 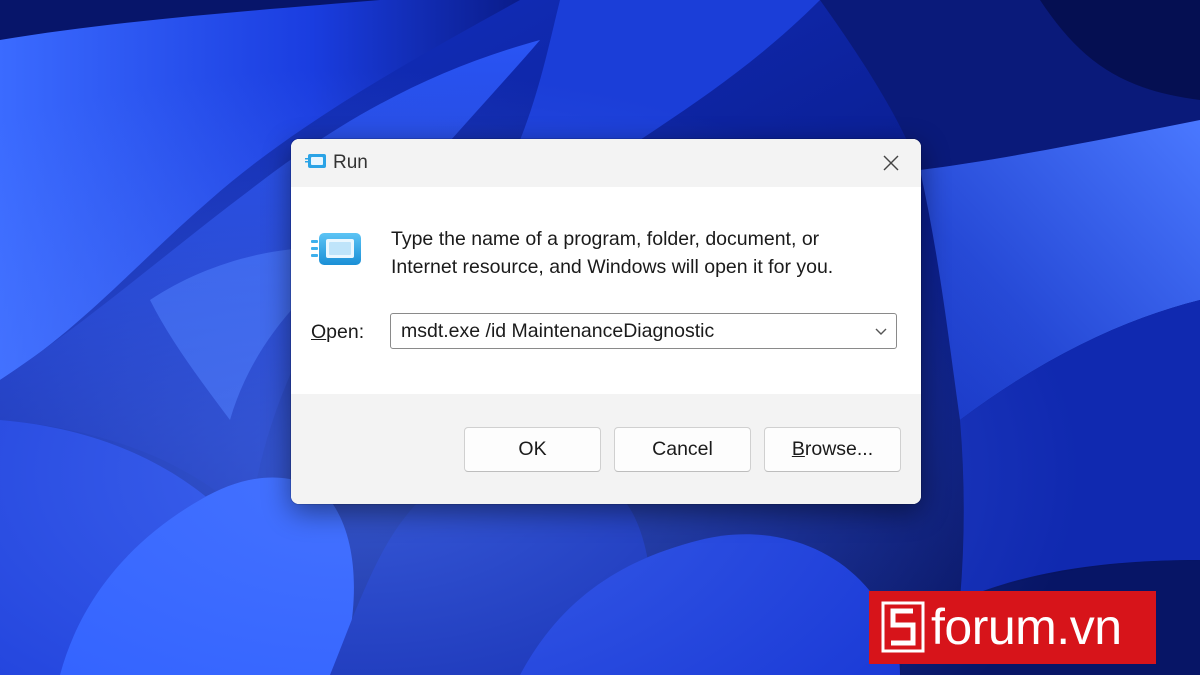 What do you see at coordinates (606, 163) in the screenshot?
I see `title-bar: Run` at bounding box center [606, 163].